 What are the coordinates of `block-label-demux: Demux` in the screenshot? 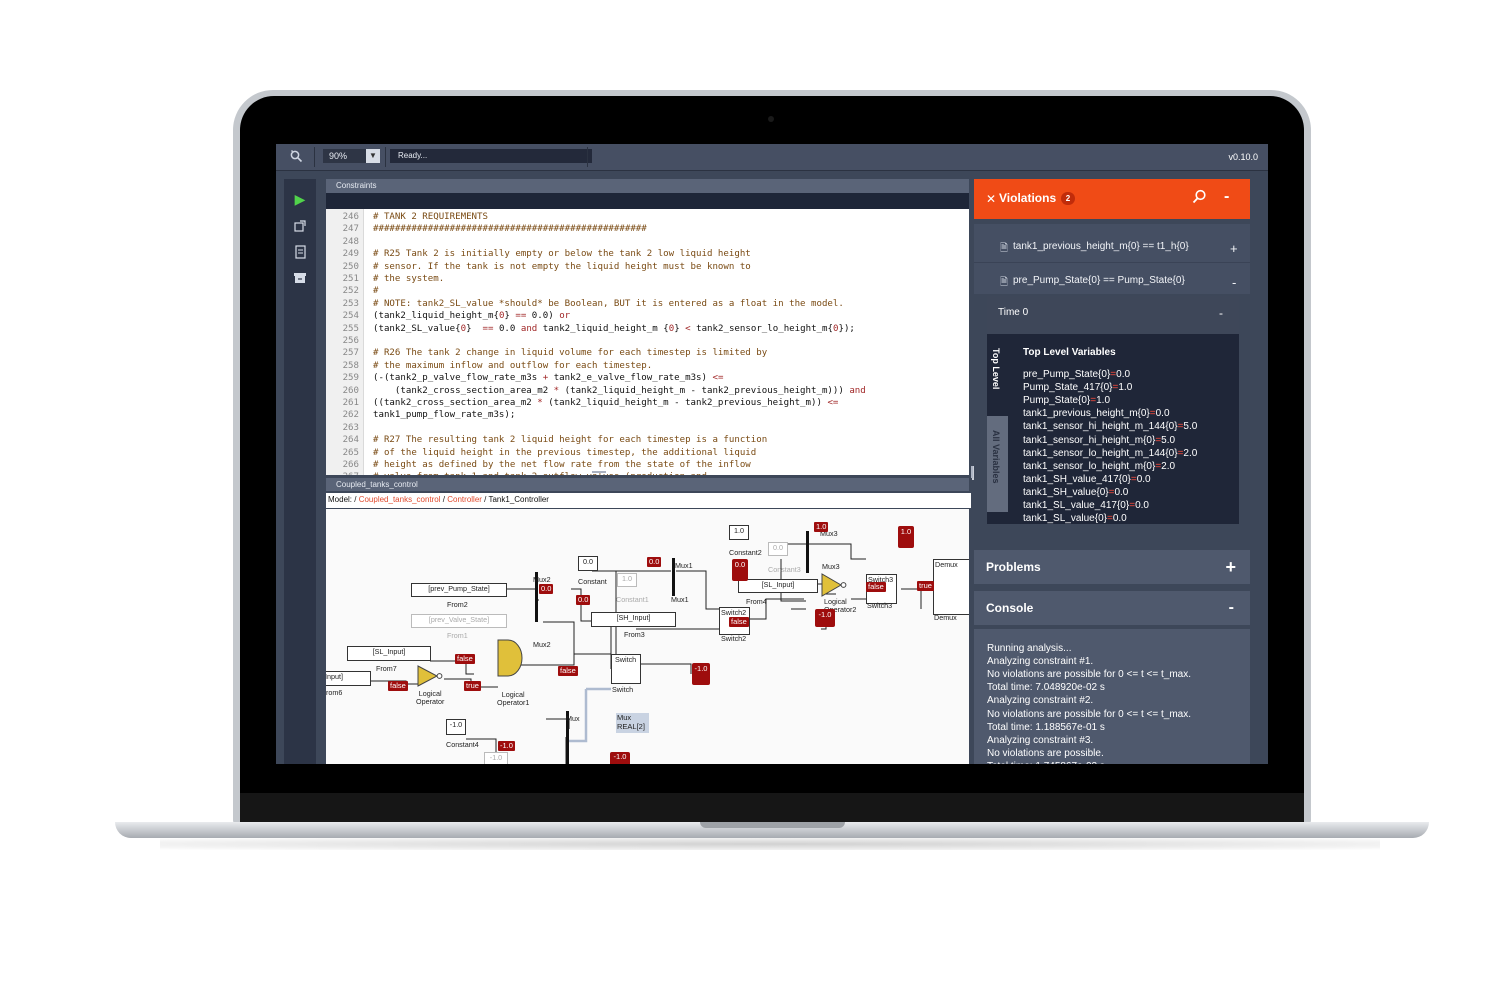 It's located at (945, 617).